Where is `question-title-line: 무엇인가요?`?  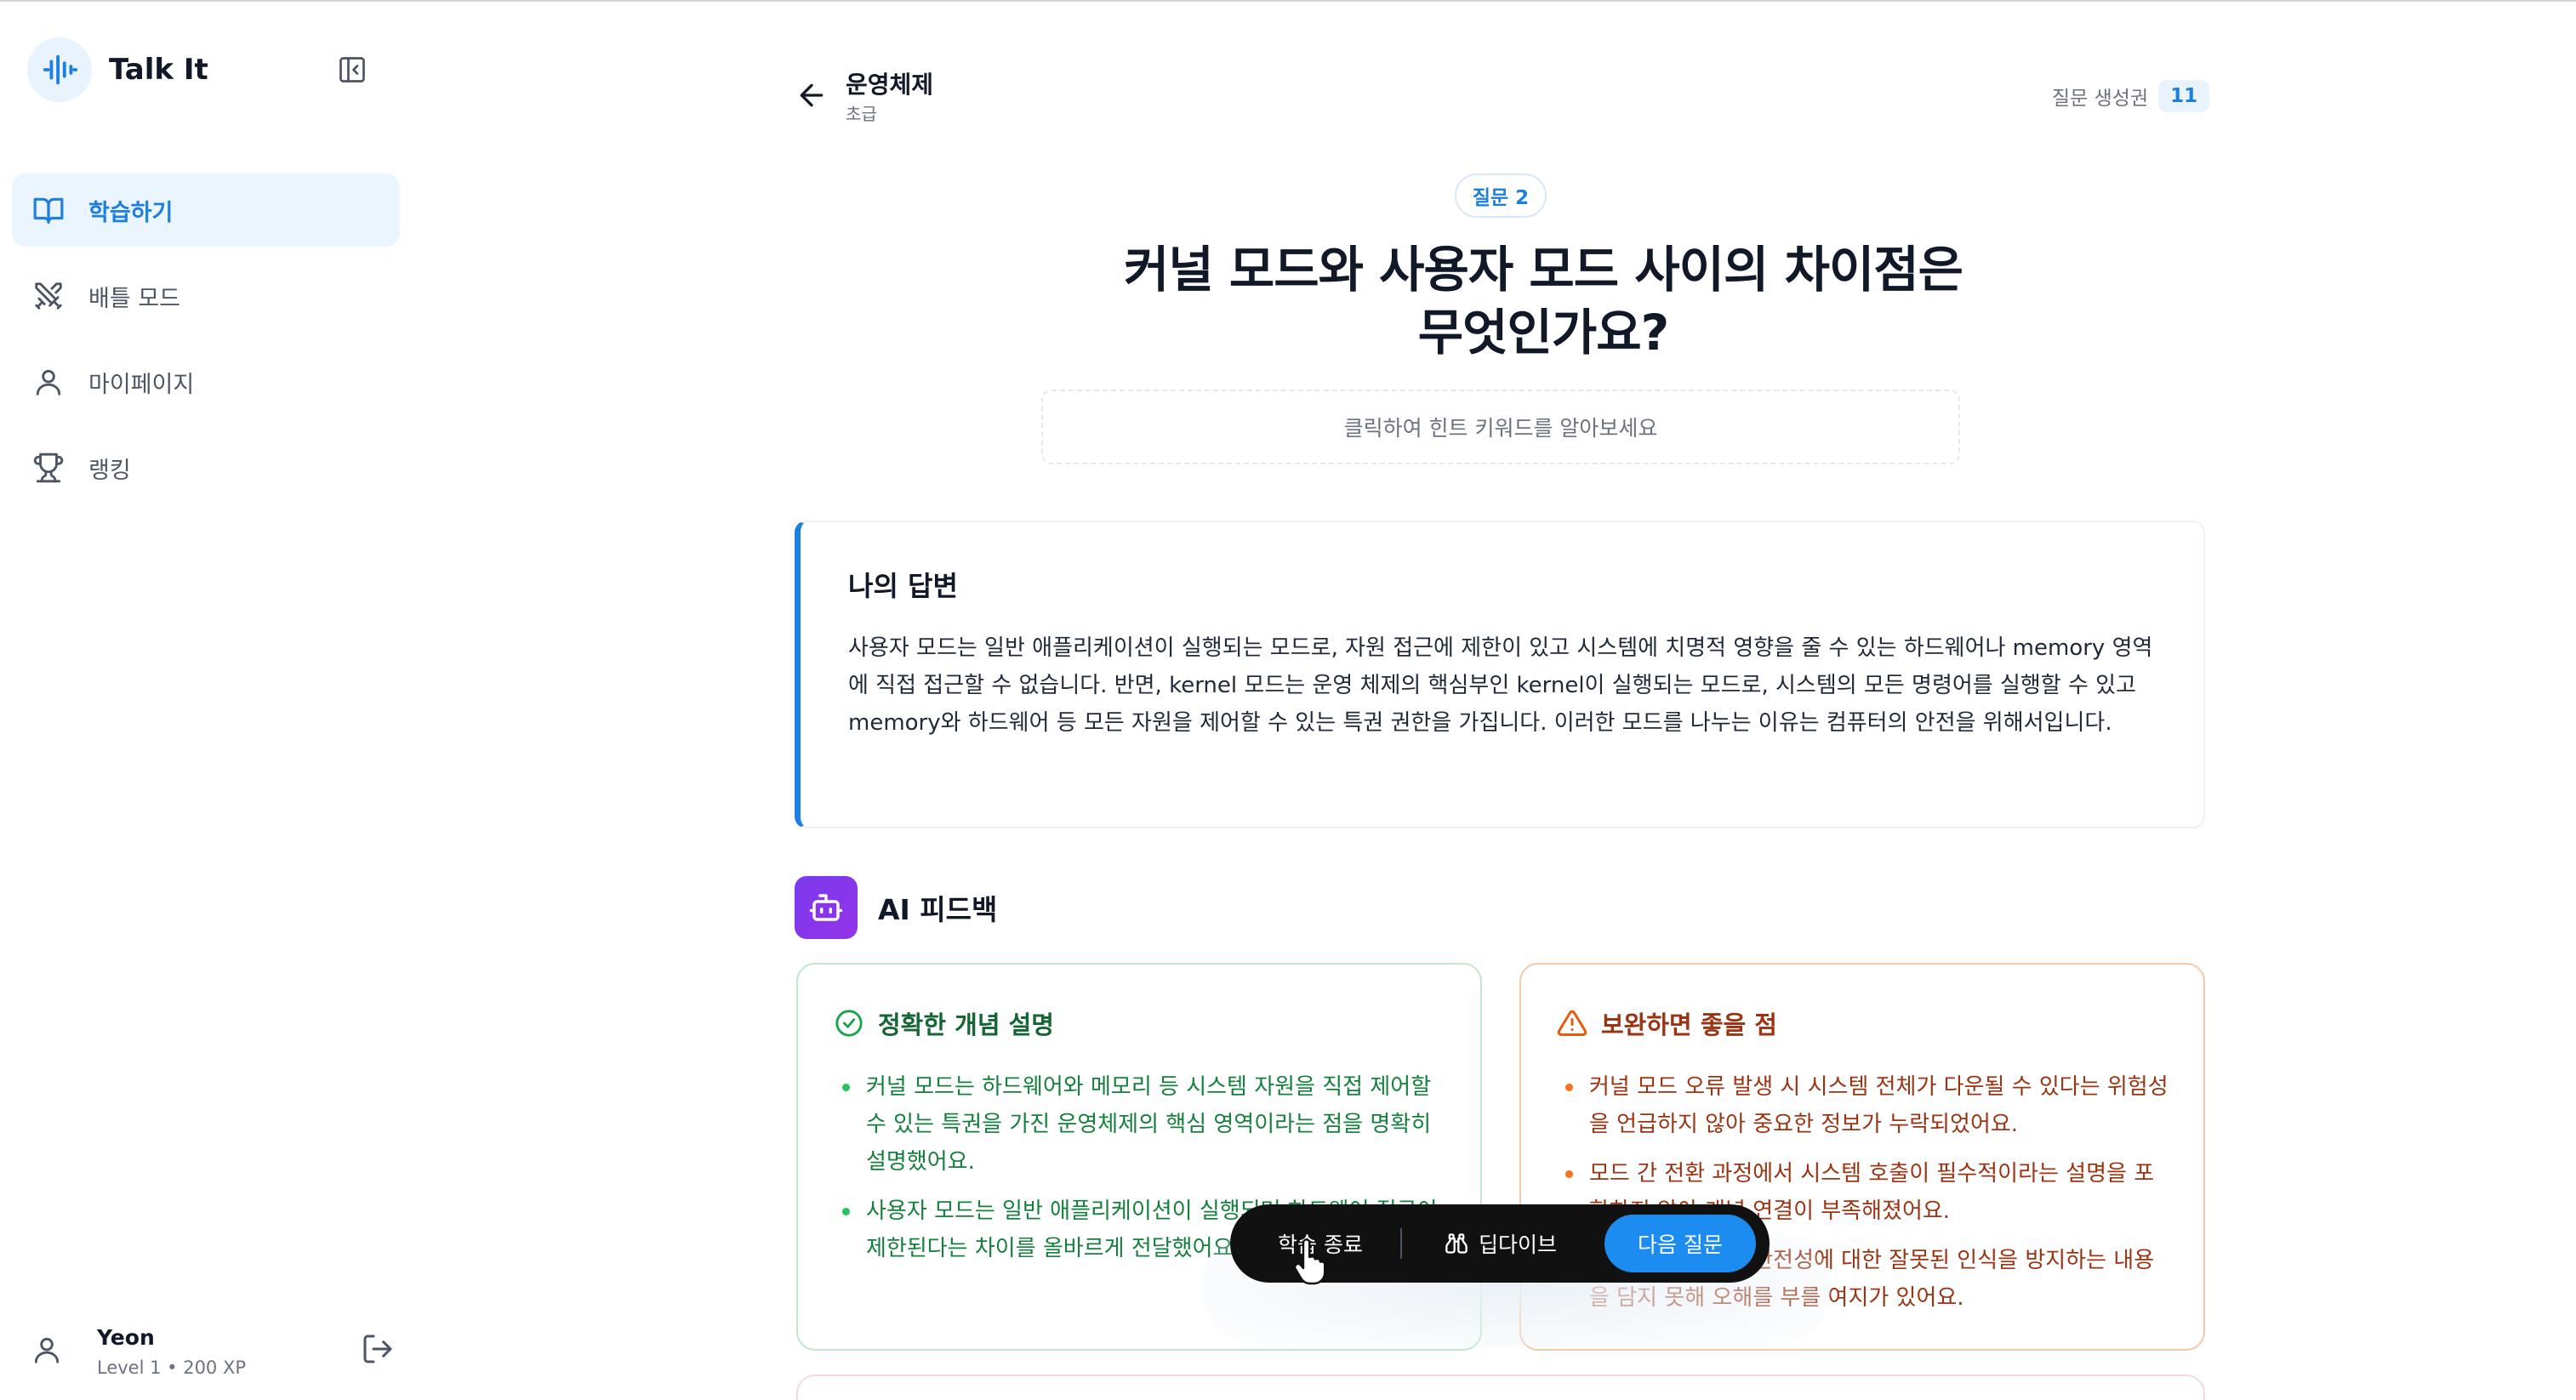 question-title-line: 무엇인가요? is located at coordinates (1543, 332).